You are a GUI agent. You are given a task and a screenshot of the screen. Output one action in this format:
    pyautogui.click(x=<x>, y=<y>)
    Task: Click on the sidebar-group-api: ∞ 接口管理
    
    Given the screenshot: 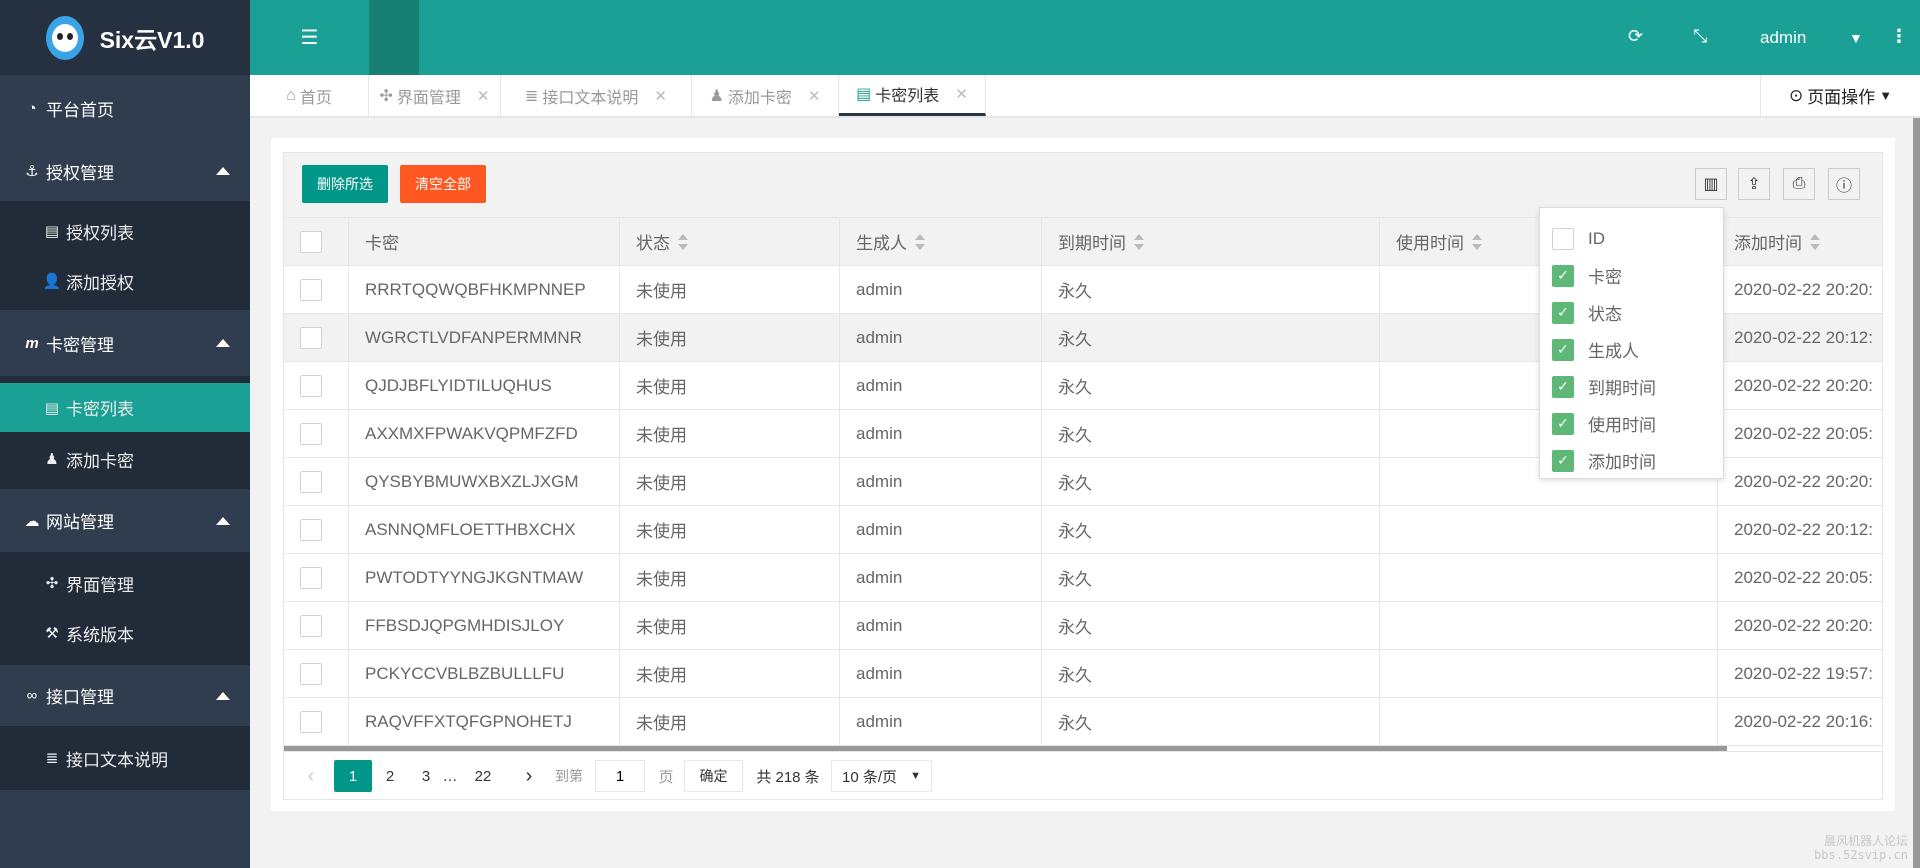 What is the action you would take?
    pyautogui.click(x=125, y=695)
    